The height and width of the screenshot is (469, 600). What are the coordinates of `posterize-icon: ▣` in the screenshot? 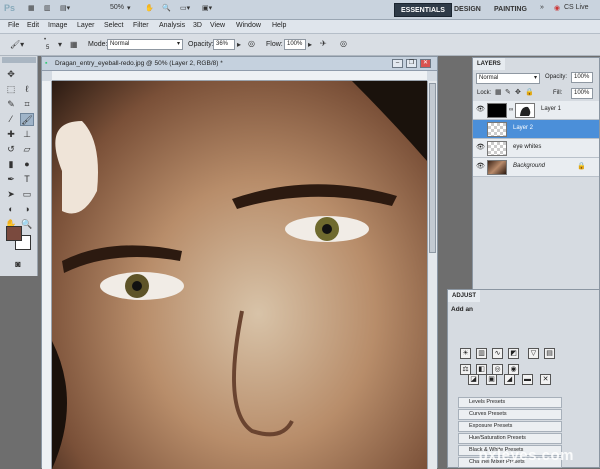 It's located at (491, 379).